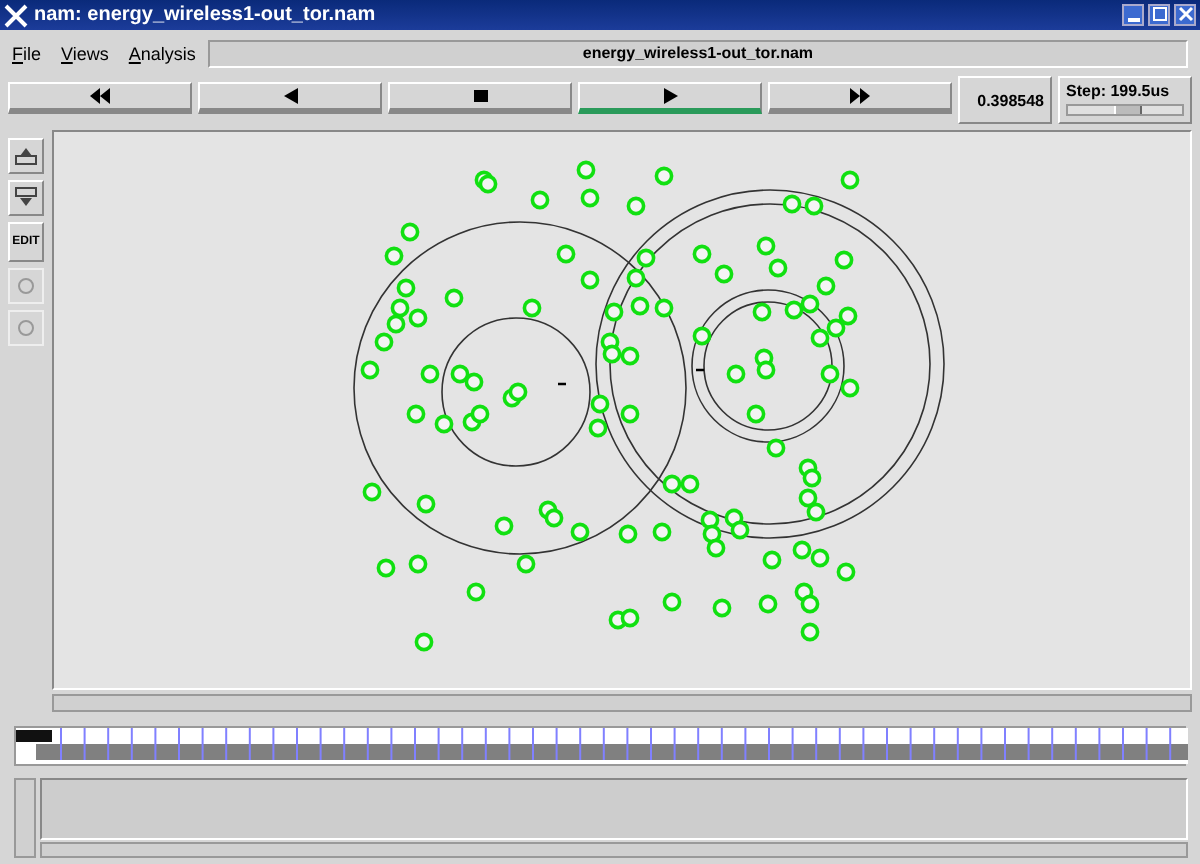 This screenshot has height=864, width=1200. I want to click on stop-button, so click(480, 98).